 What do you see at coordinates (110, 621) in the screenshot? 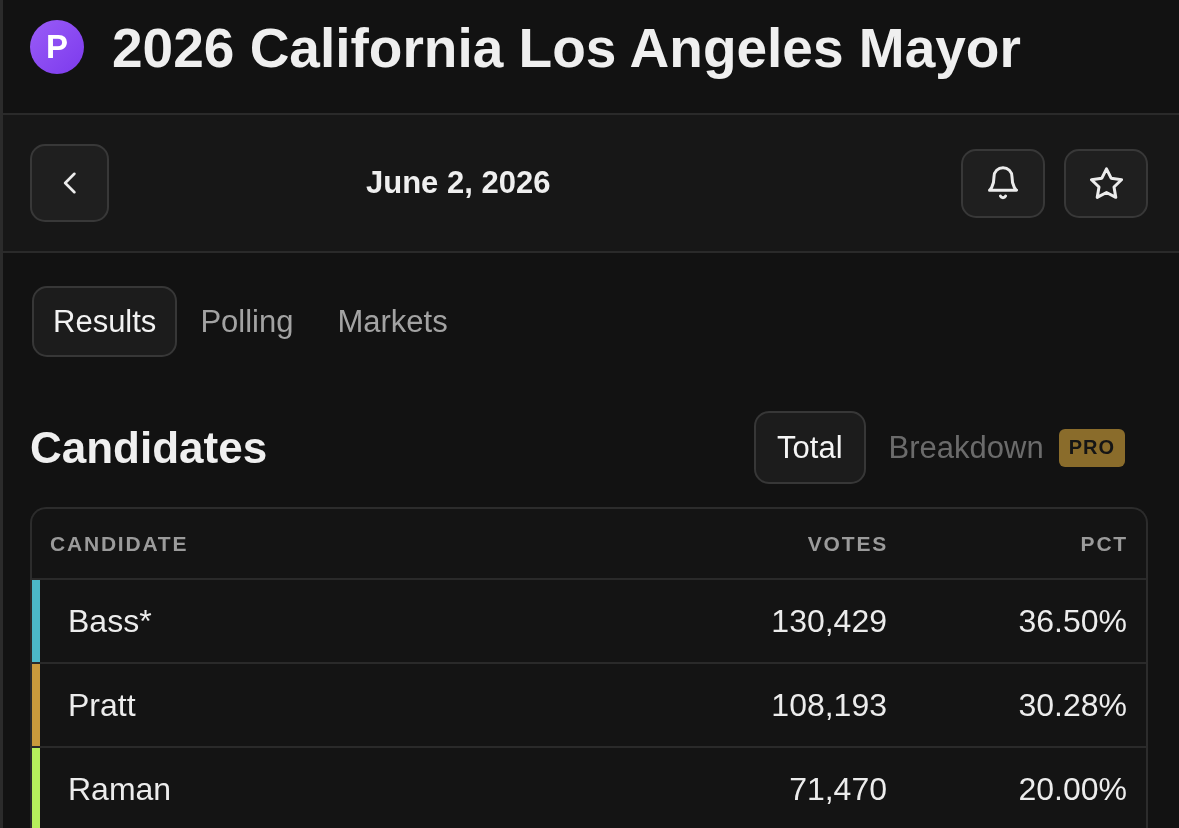
I see `candidate-name-cell-text: Bass*` at bounding box center [110, 621].